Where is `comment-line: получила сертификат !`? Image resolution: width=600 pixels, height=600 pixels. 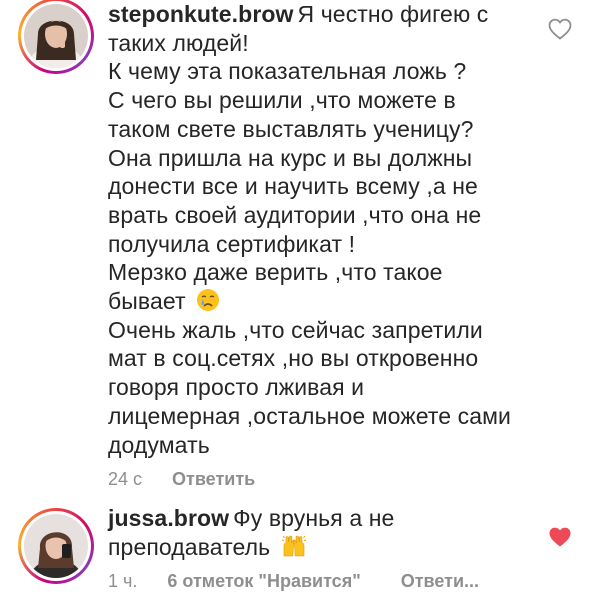
comment-line: получила сертификат ! is located at coordinates (232, 243).